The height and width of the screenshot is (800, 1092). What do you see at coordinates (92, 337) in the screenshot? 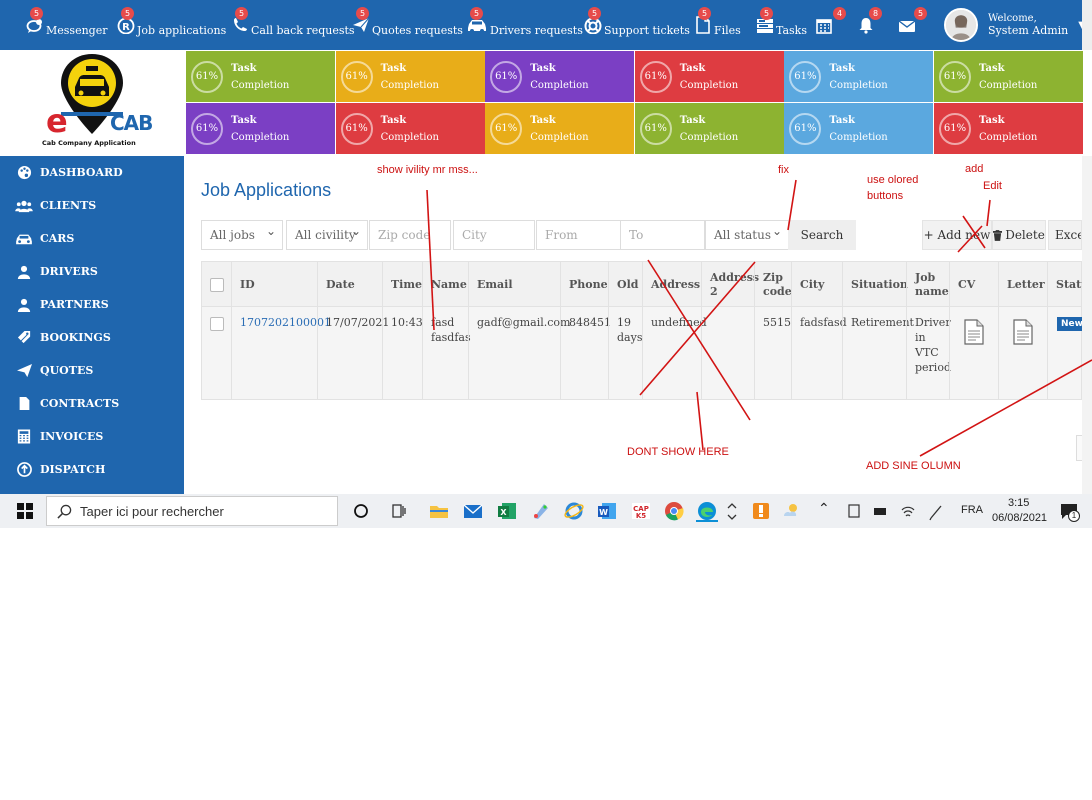
I see `sidebar-item-bookings: BOOKINGS` at bounding box center [92, 337].